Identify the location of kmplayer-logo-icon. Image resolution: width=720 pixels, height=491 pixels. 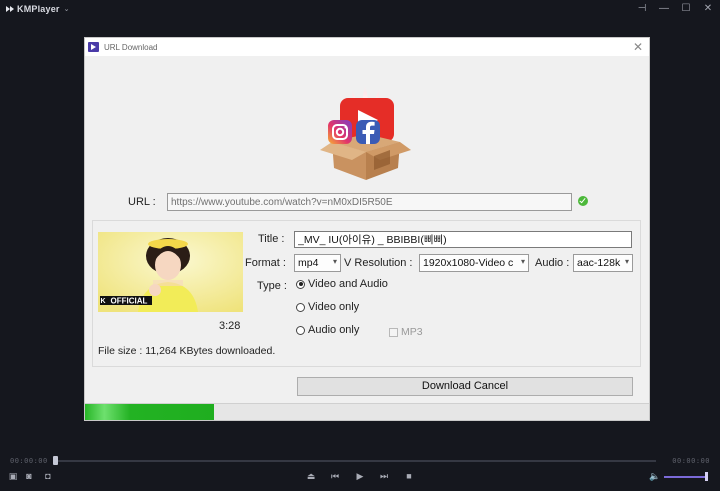
(10, 9).